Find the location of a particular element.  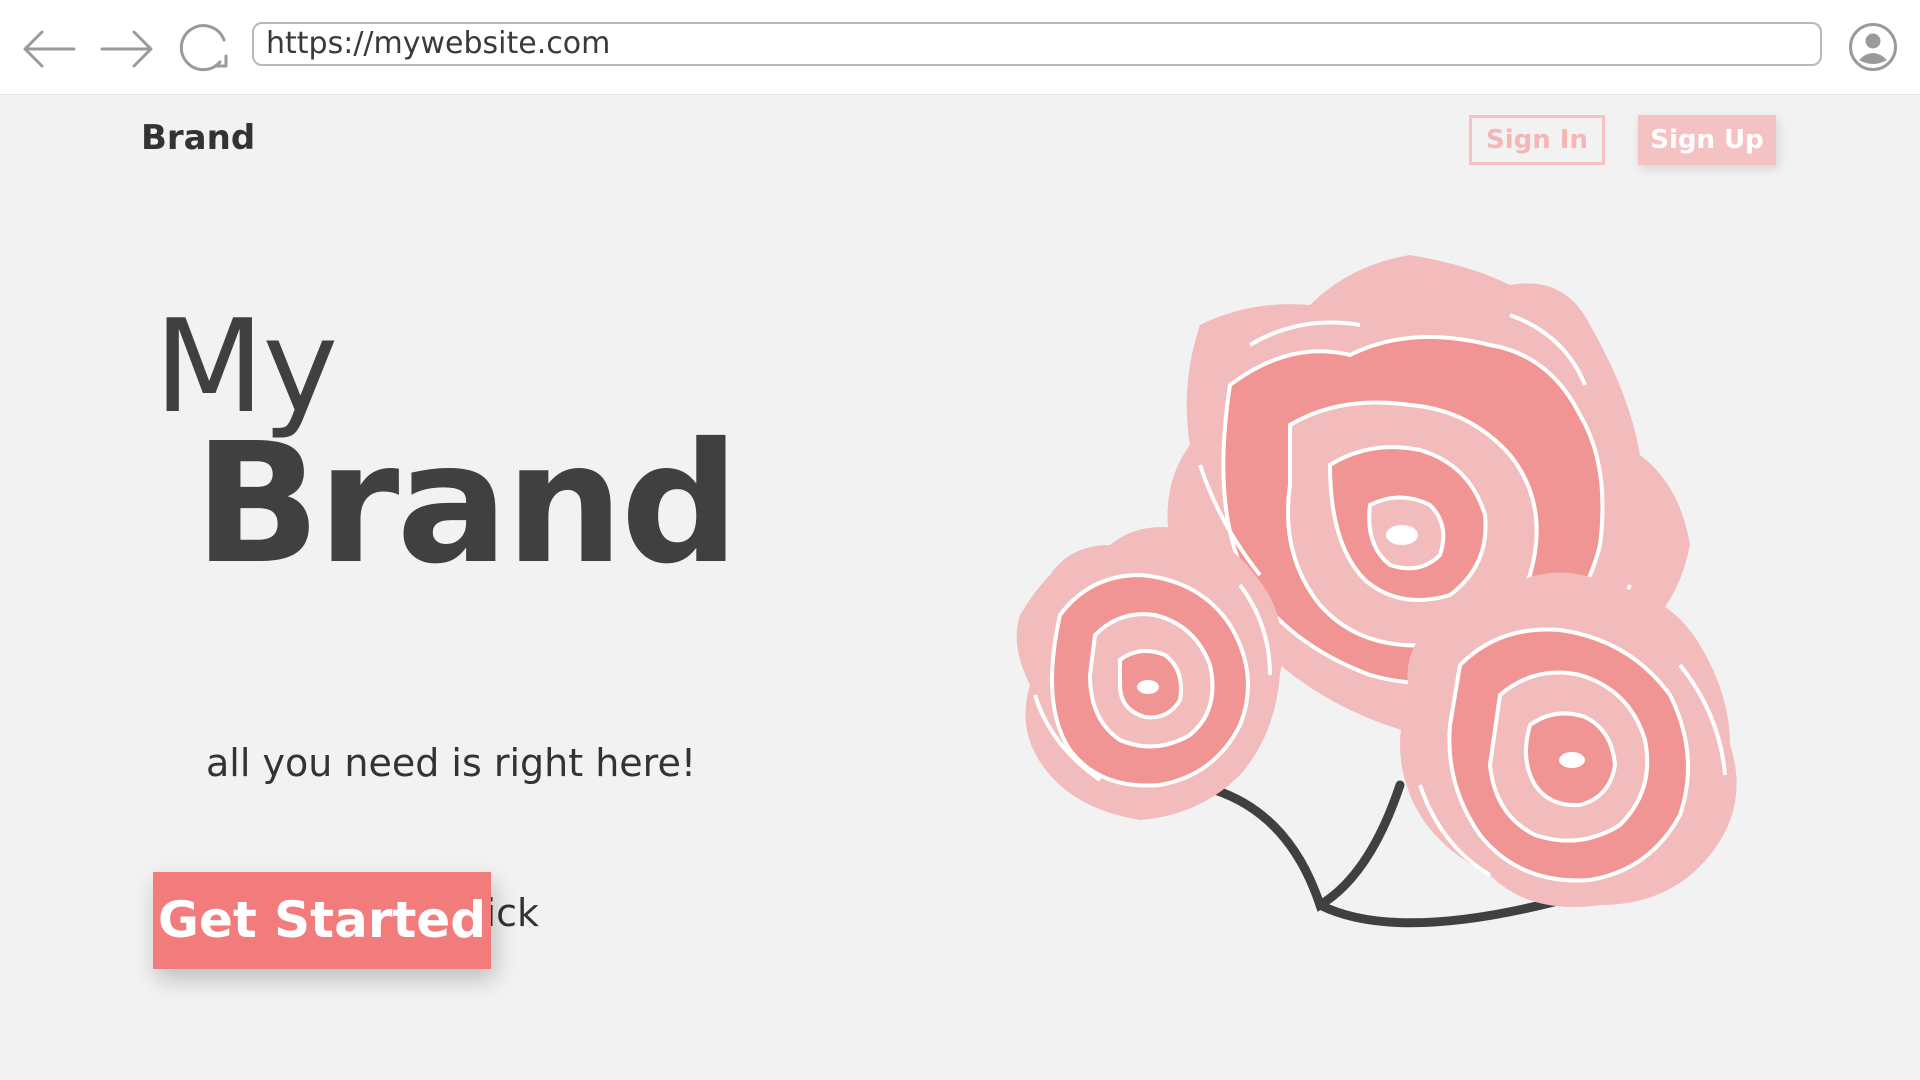

browser-toolbar: https://mywebsite.com is located at coordinates (960, 47).